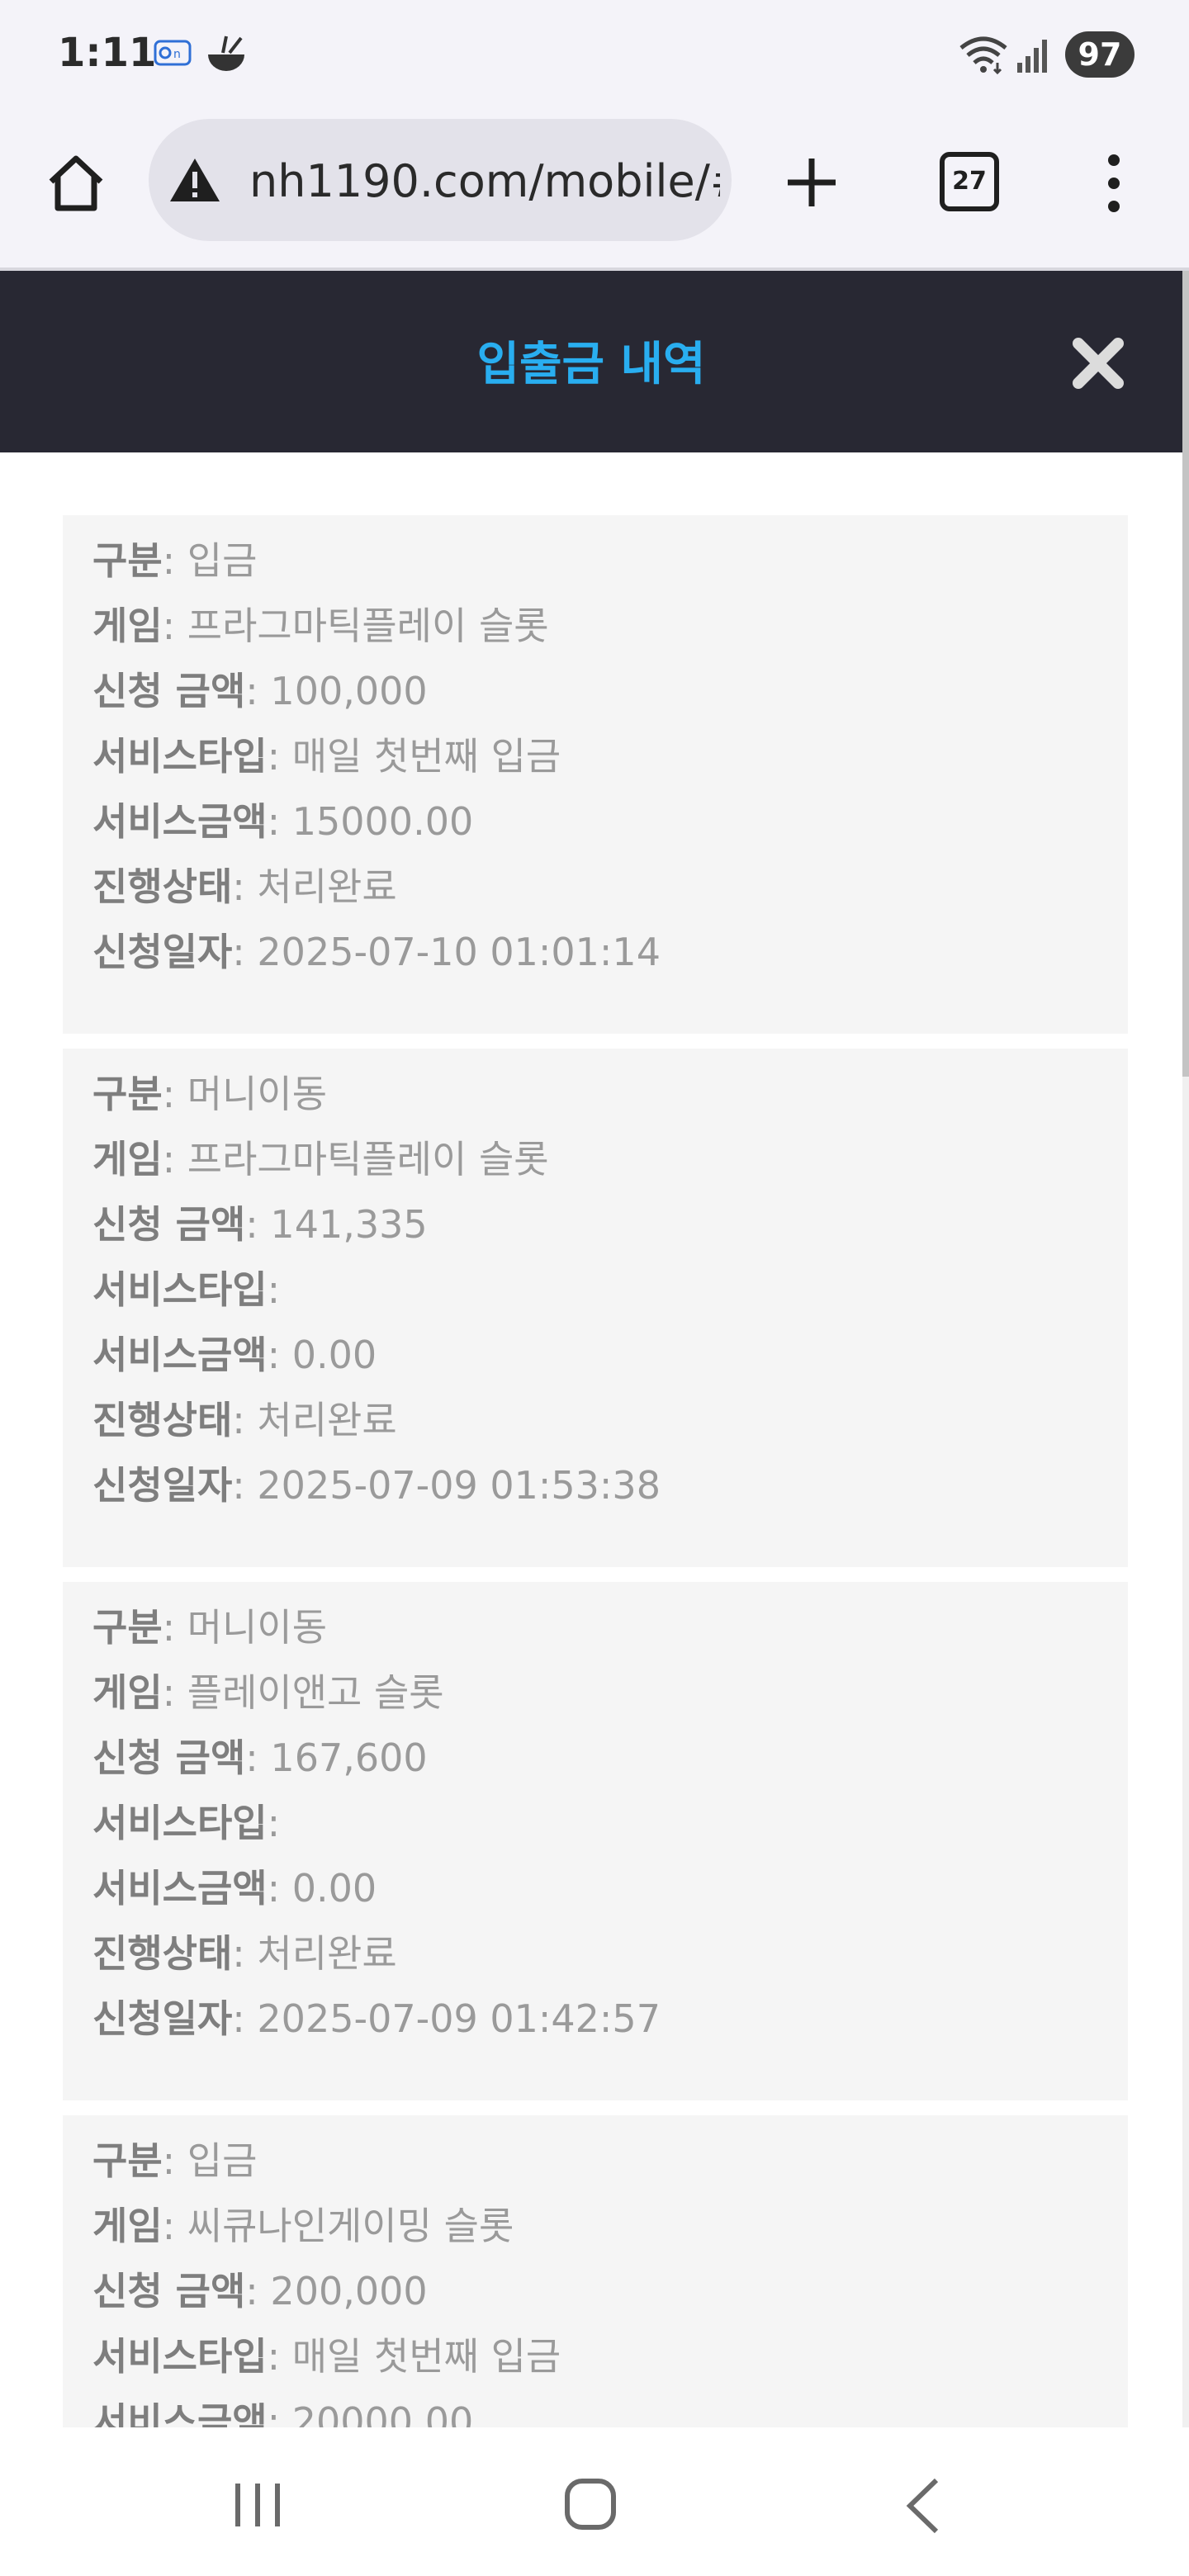  I want to click on amount-line: 신청 금액: 141,335, so click(260, 1224).